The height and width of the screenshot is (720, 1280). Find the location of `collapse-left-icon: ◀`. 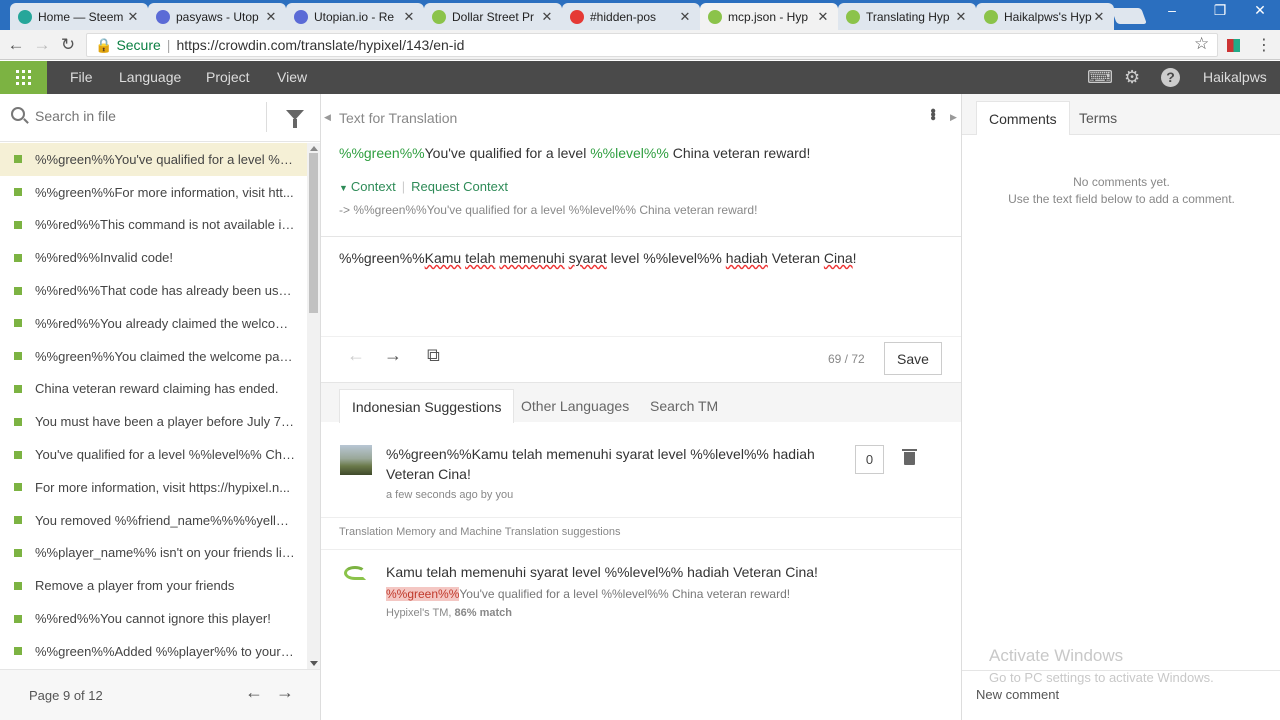

collapse-left-icon: ◀ is located at coordinates (327, 117).